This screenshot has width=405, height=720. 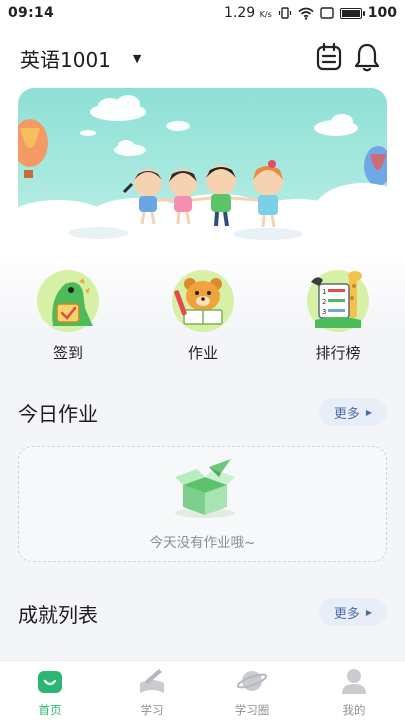 I want to click on tab-study-label: 学习, so click(x=152, y=710).